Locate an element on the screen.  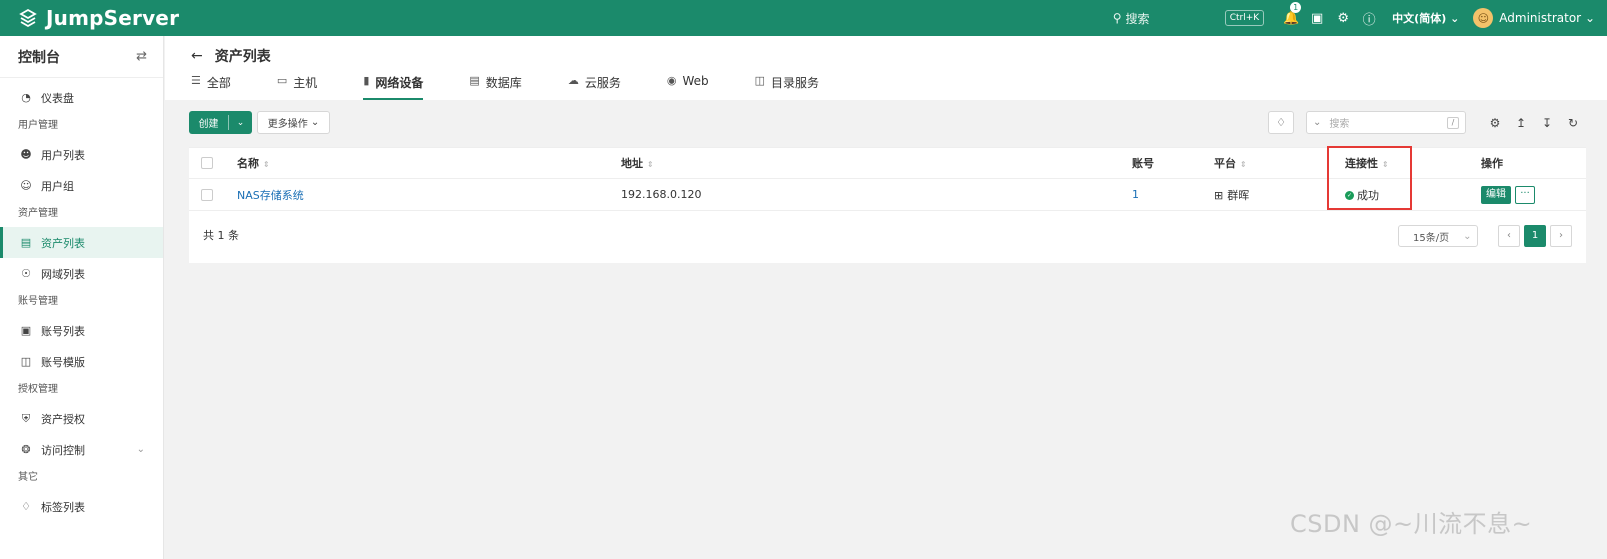
sidebar-item-label: 访问控制 is located at coordinates (63, 450).